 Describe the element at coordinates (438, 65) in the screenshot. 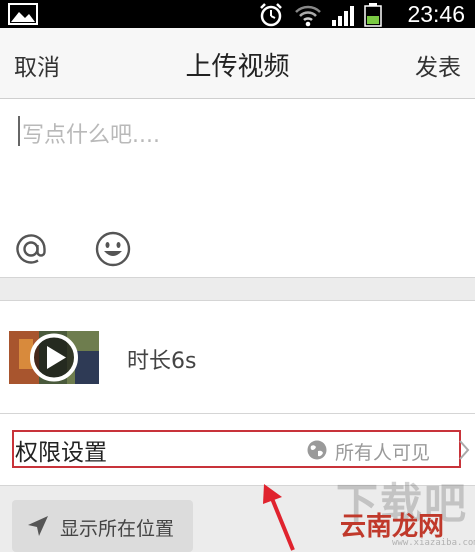

I see `post-button: 发表` at that location.